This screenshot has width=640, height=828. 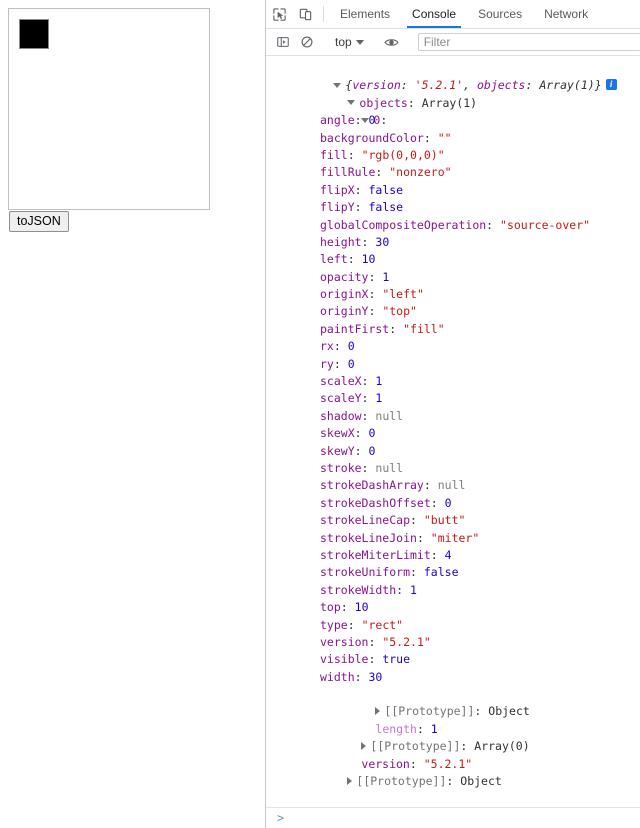 What do you see at coordinates (453, 485) in the screenshot?
I see `console-property-row: strokeDashArray: null` at bounding box center [453, 485].